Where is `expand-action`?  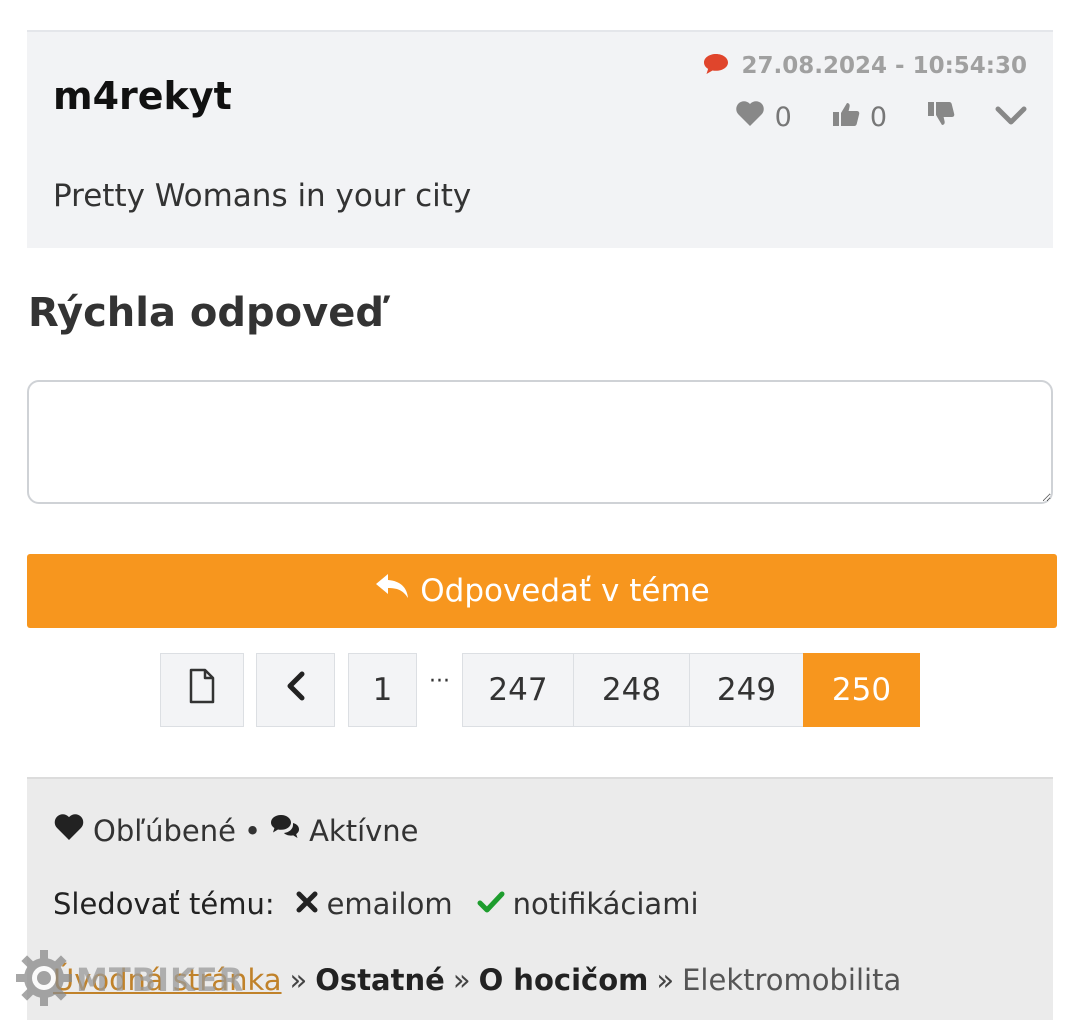 expand-action is located at coordinates (1011, 117).